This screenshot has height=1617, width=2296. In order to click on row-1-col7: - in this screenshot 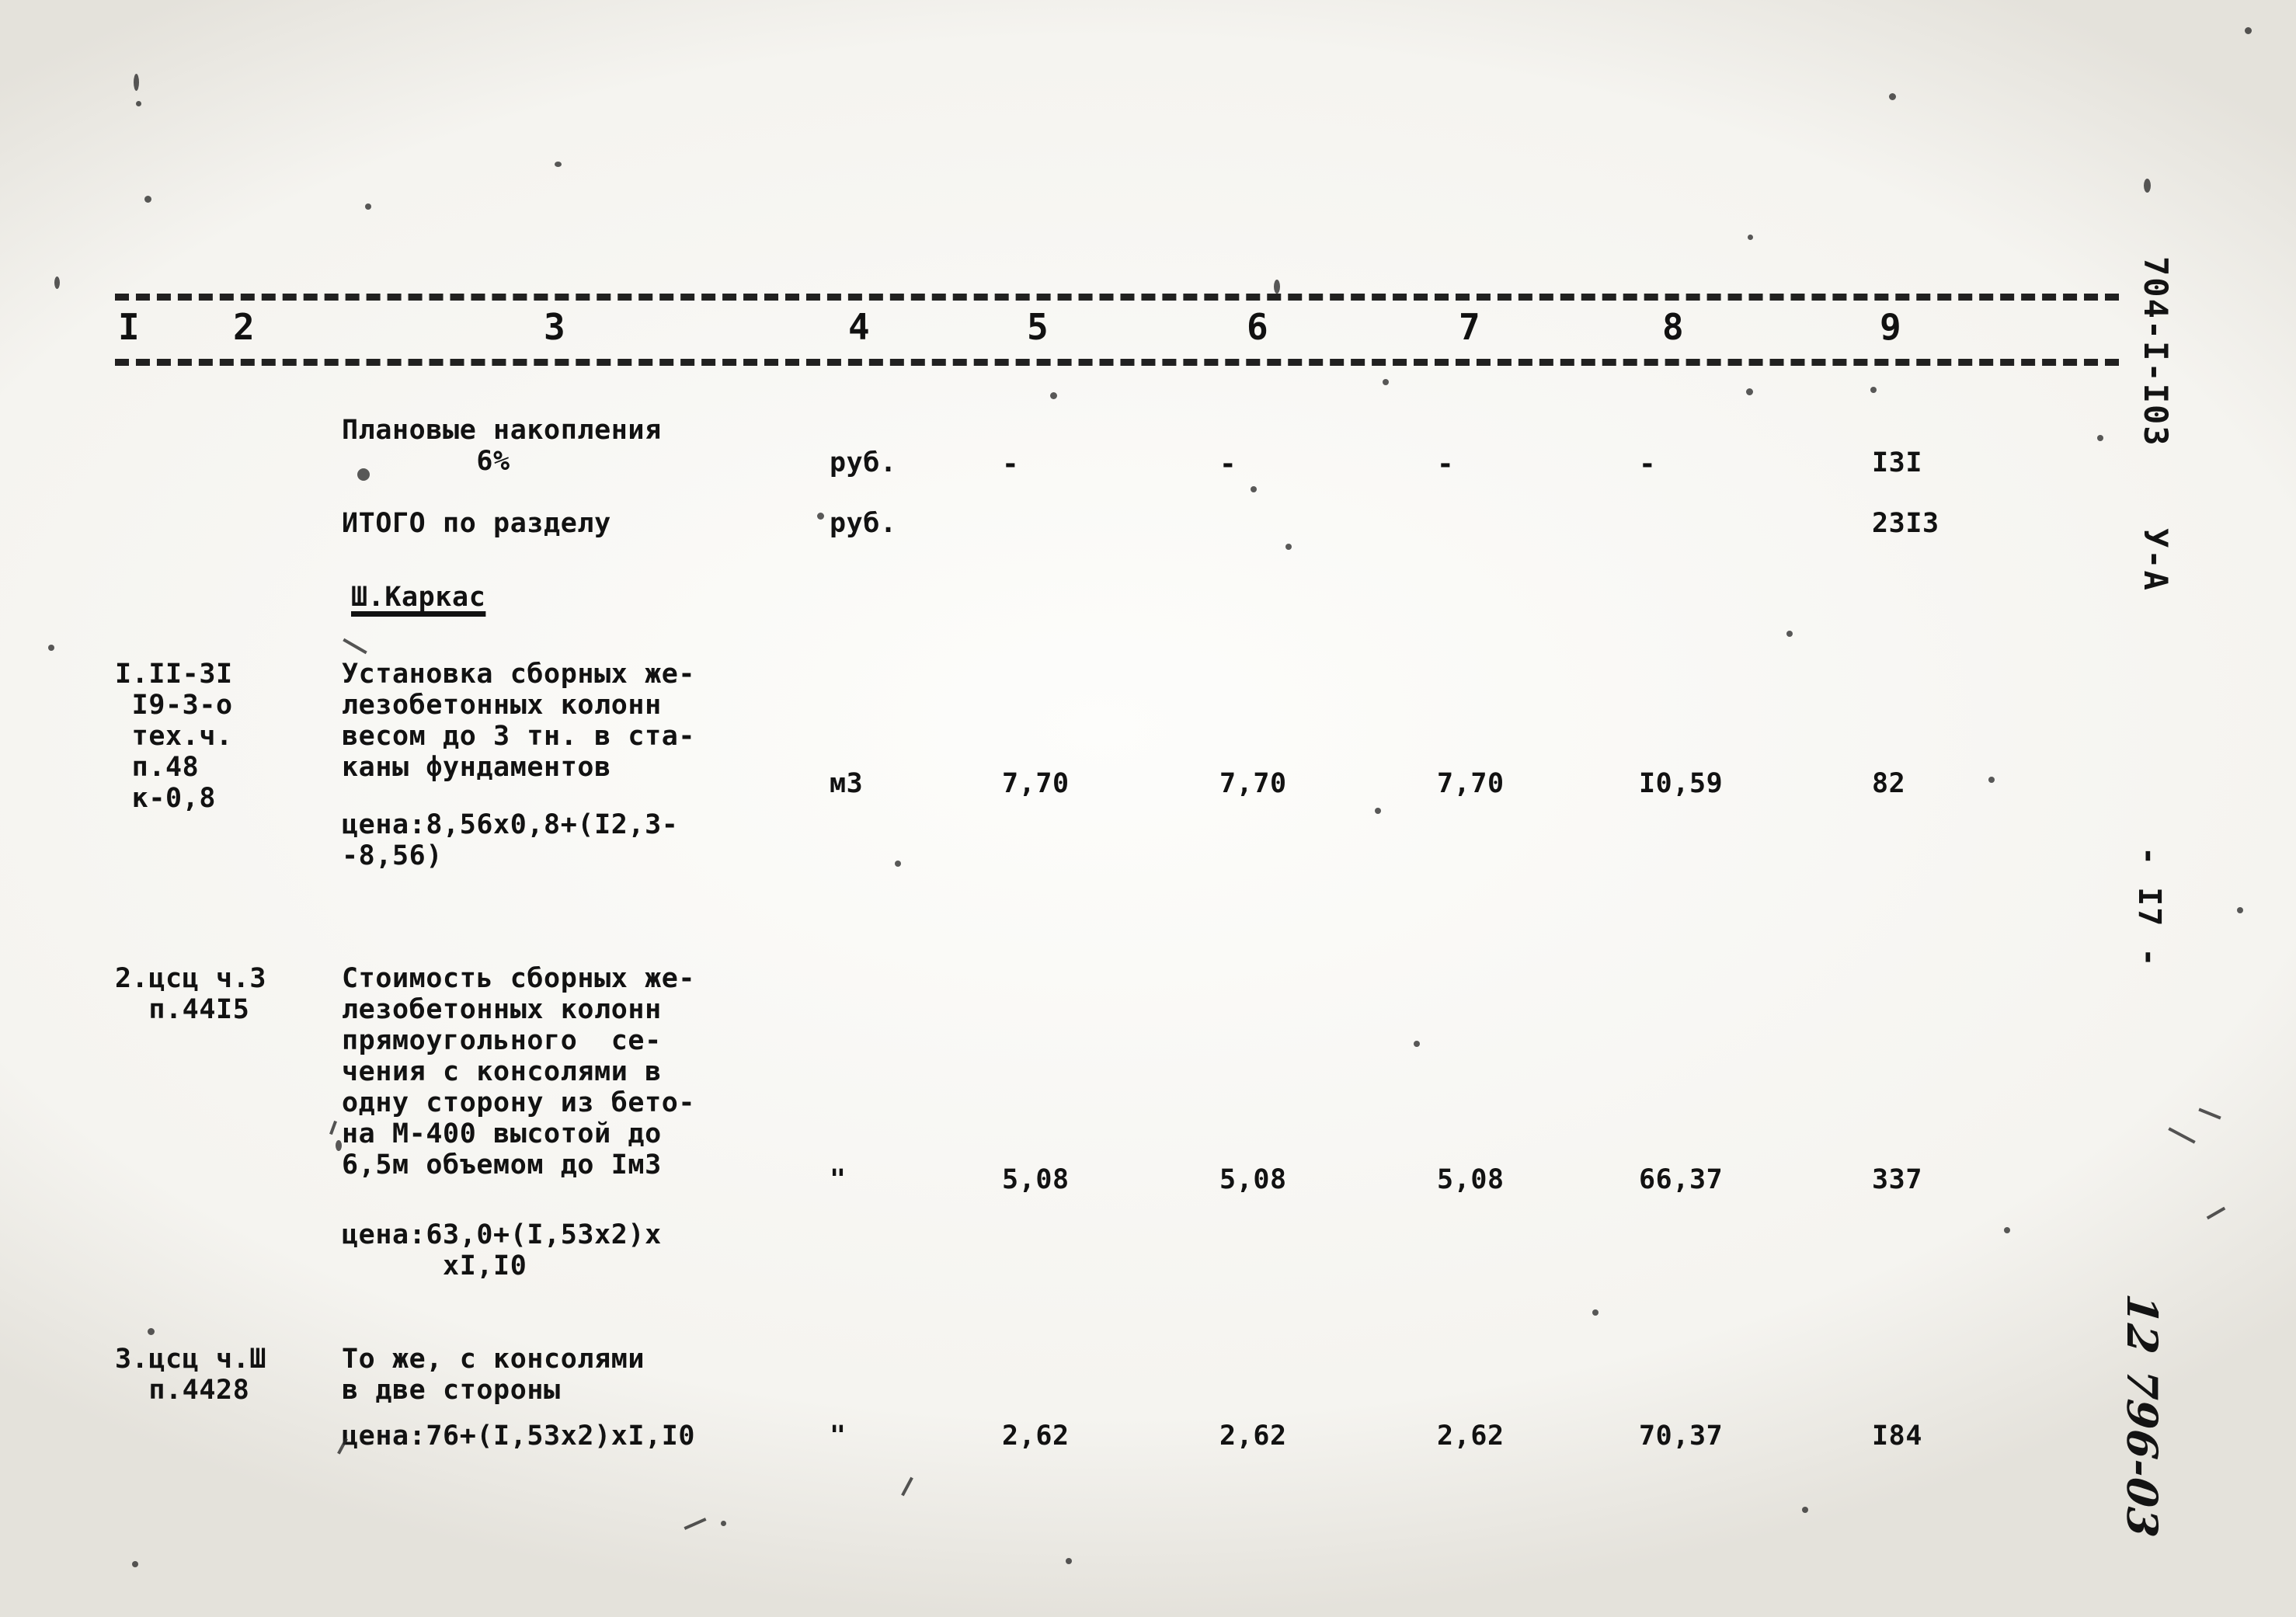, I will do `click(1445, 464)`.